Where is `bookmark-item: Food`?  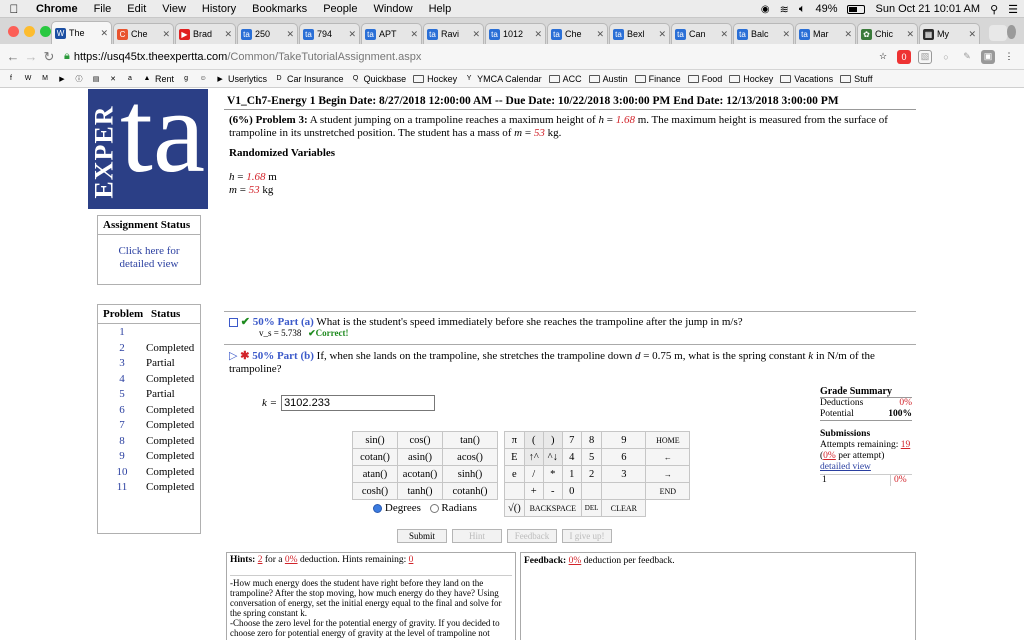
bookmark-item: Food is located at coordinates (704, 79).